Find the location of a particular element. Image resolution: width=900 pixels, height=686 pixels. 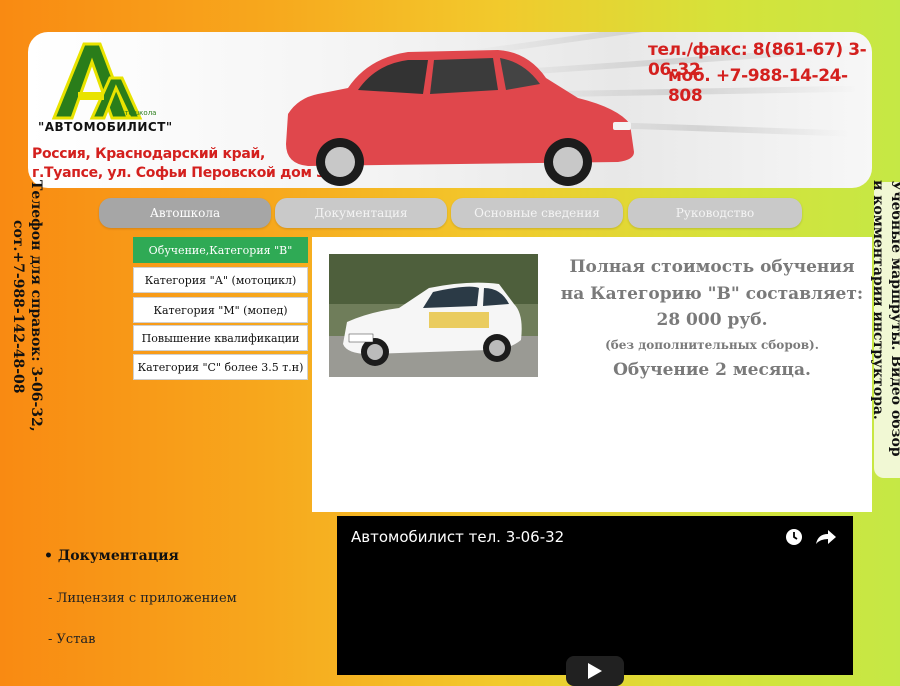

play-button is located at coordinates (595, 671).